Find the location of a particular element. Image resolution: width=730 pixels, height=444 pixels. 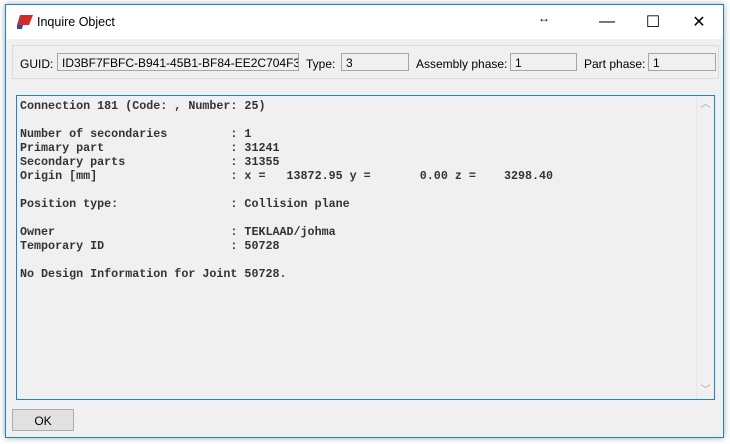

scroll-down-icon: ﹀ is located at coordinates (705, 390).